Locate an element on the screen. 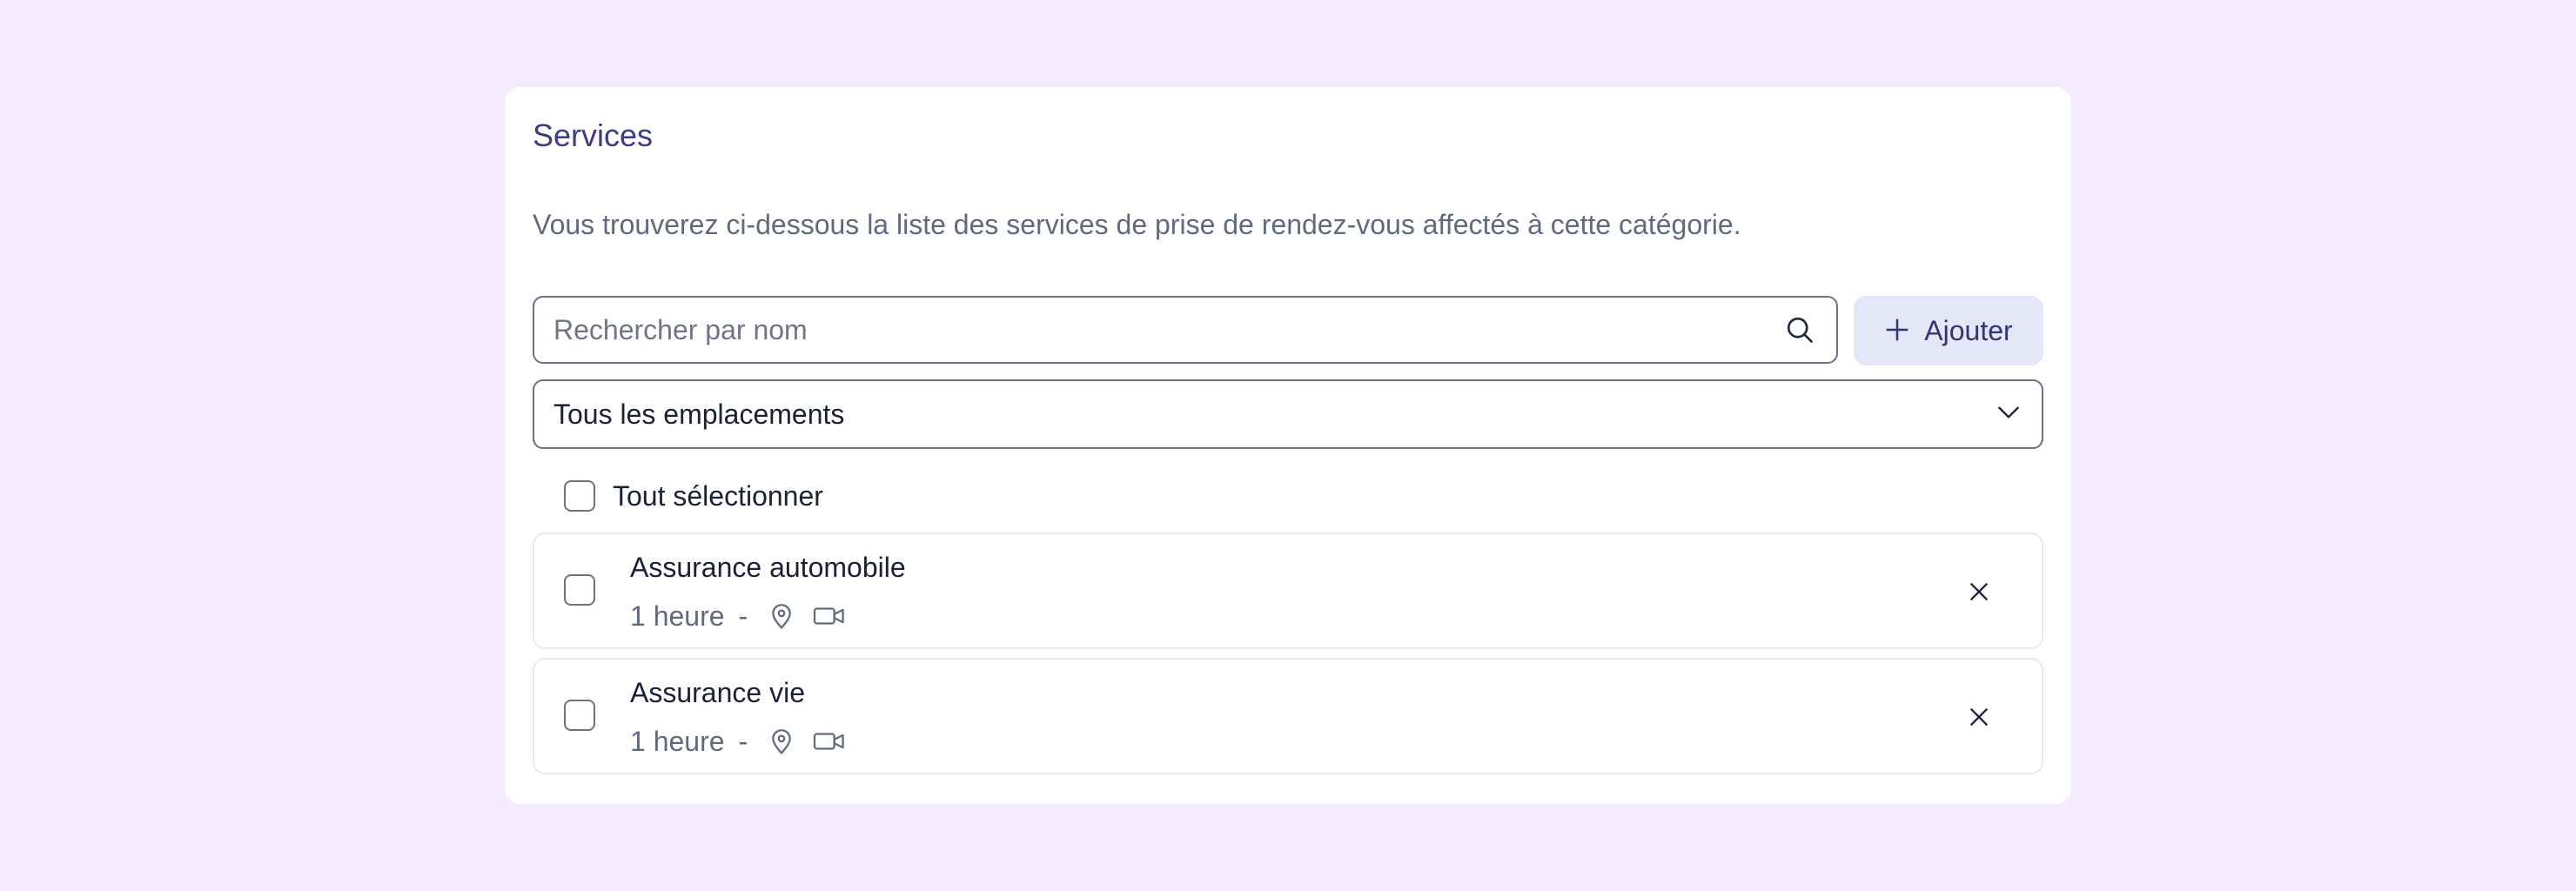 The image size is (2576, 891). search-box is located at coordinates (1185, 330).